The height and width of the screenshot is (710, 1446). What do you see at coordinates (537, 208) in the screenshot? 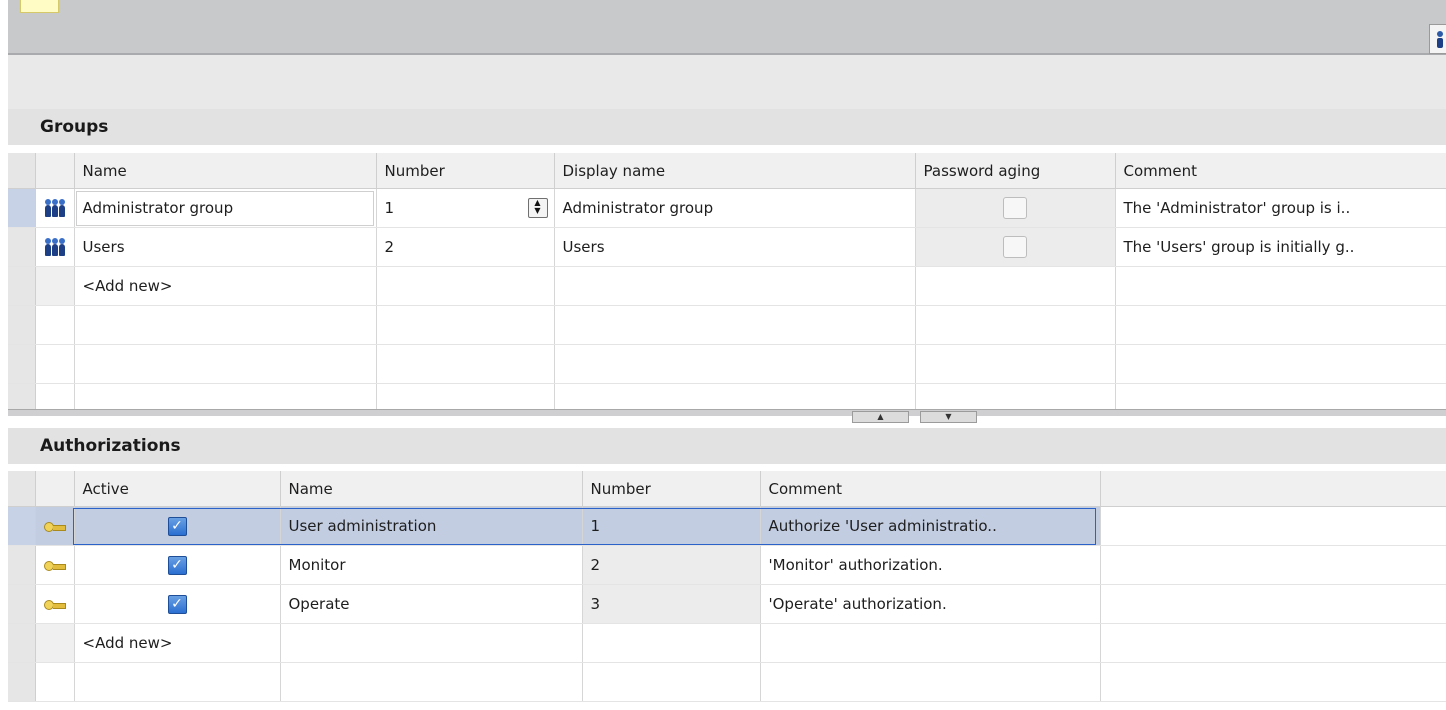
I see `number-spinner: ▲ ▼` at bounding box center [537, 208].